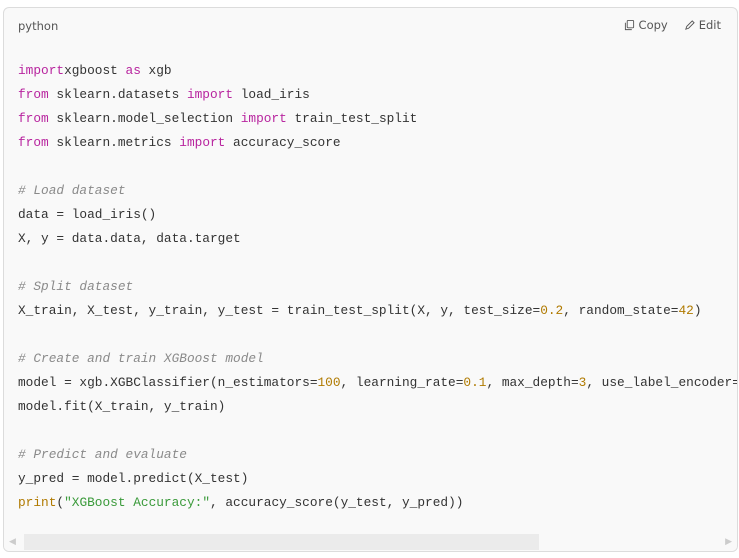 Image resolution: width=739 pixels, height=558 pixels. What do you see at coordinates (144, 118) in the screenshot?
I see `code-token: sklearn.model_selection` at bounding box center [144, 118].